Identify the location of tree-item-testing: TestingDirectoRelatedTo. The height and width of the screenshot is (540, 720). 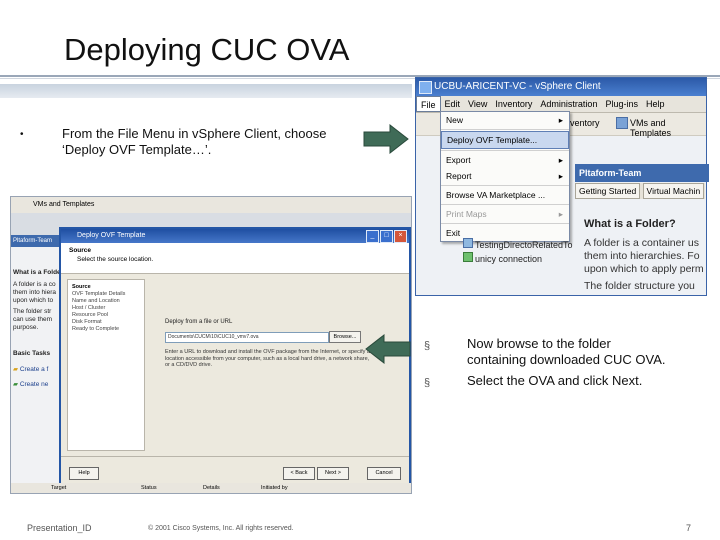
(518, 244).